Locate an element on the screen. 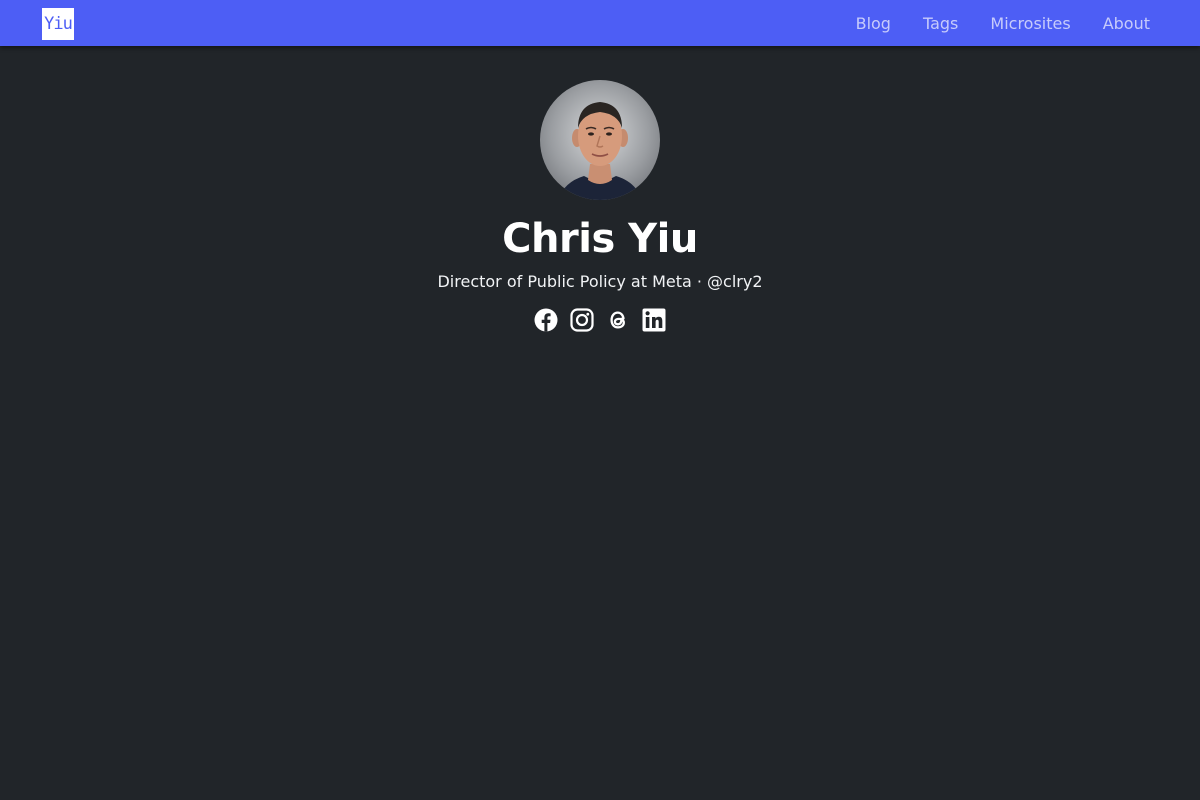  site-logo: Yiu is located at coordinates (58, 24).